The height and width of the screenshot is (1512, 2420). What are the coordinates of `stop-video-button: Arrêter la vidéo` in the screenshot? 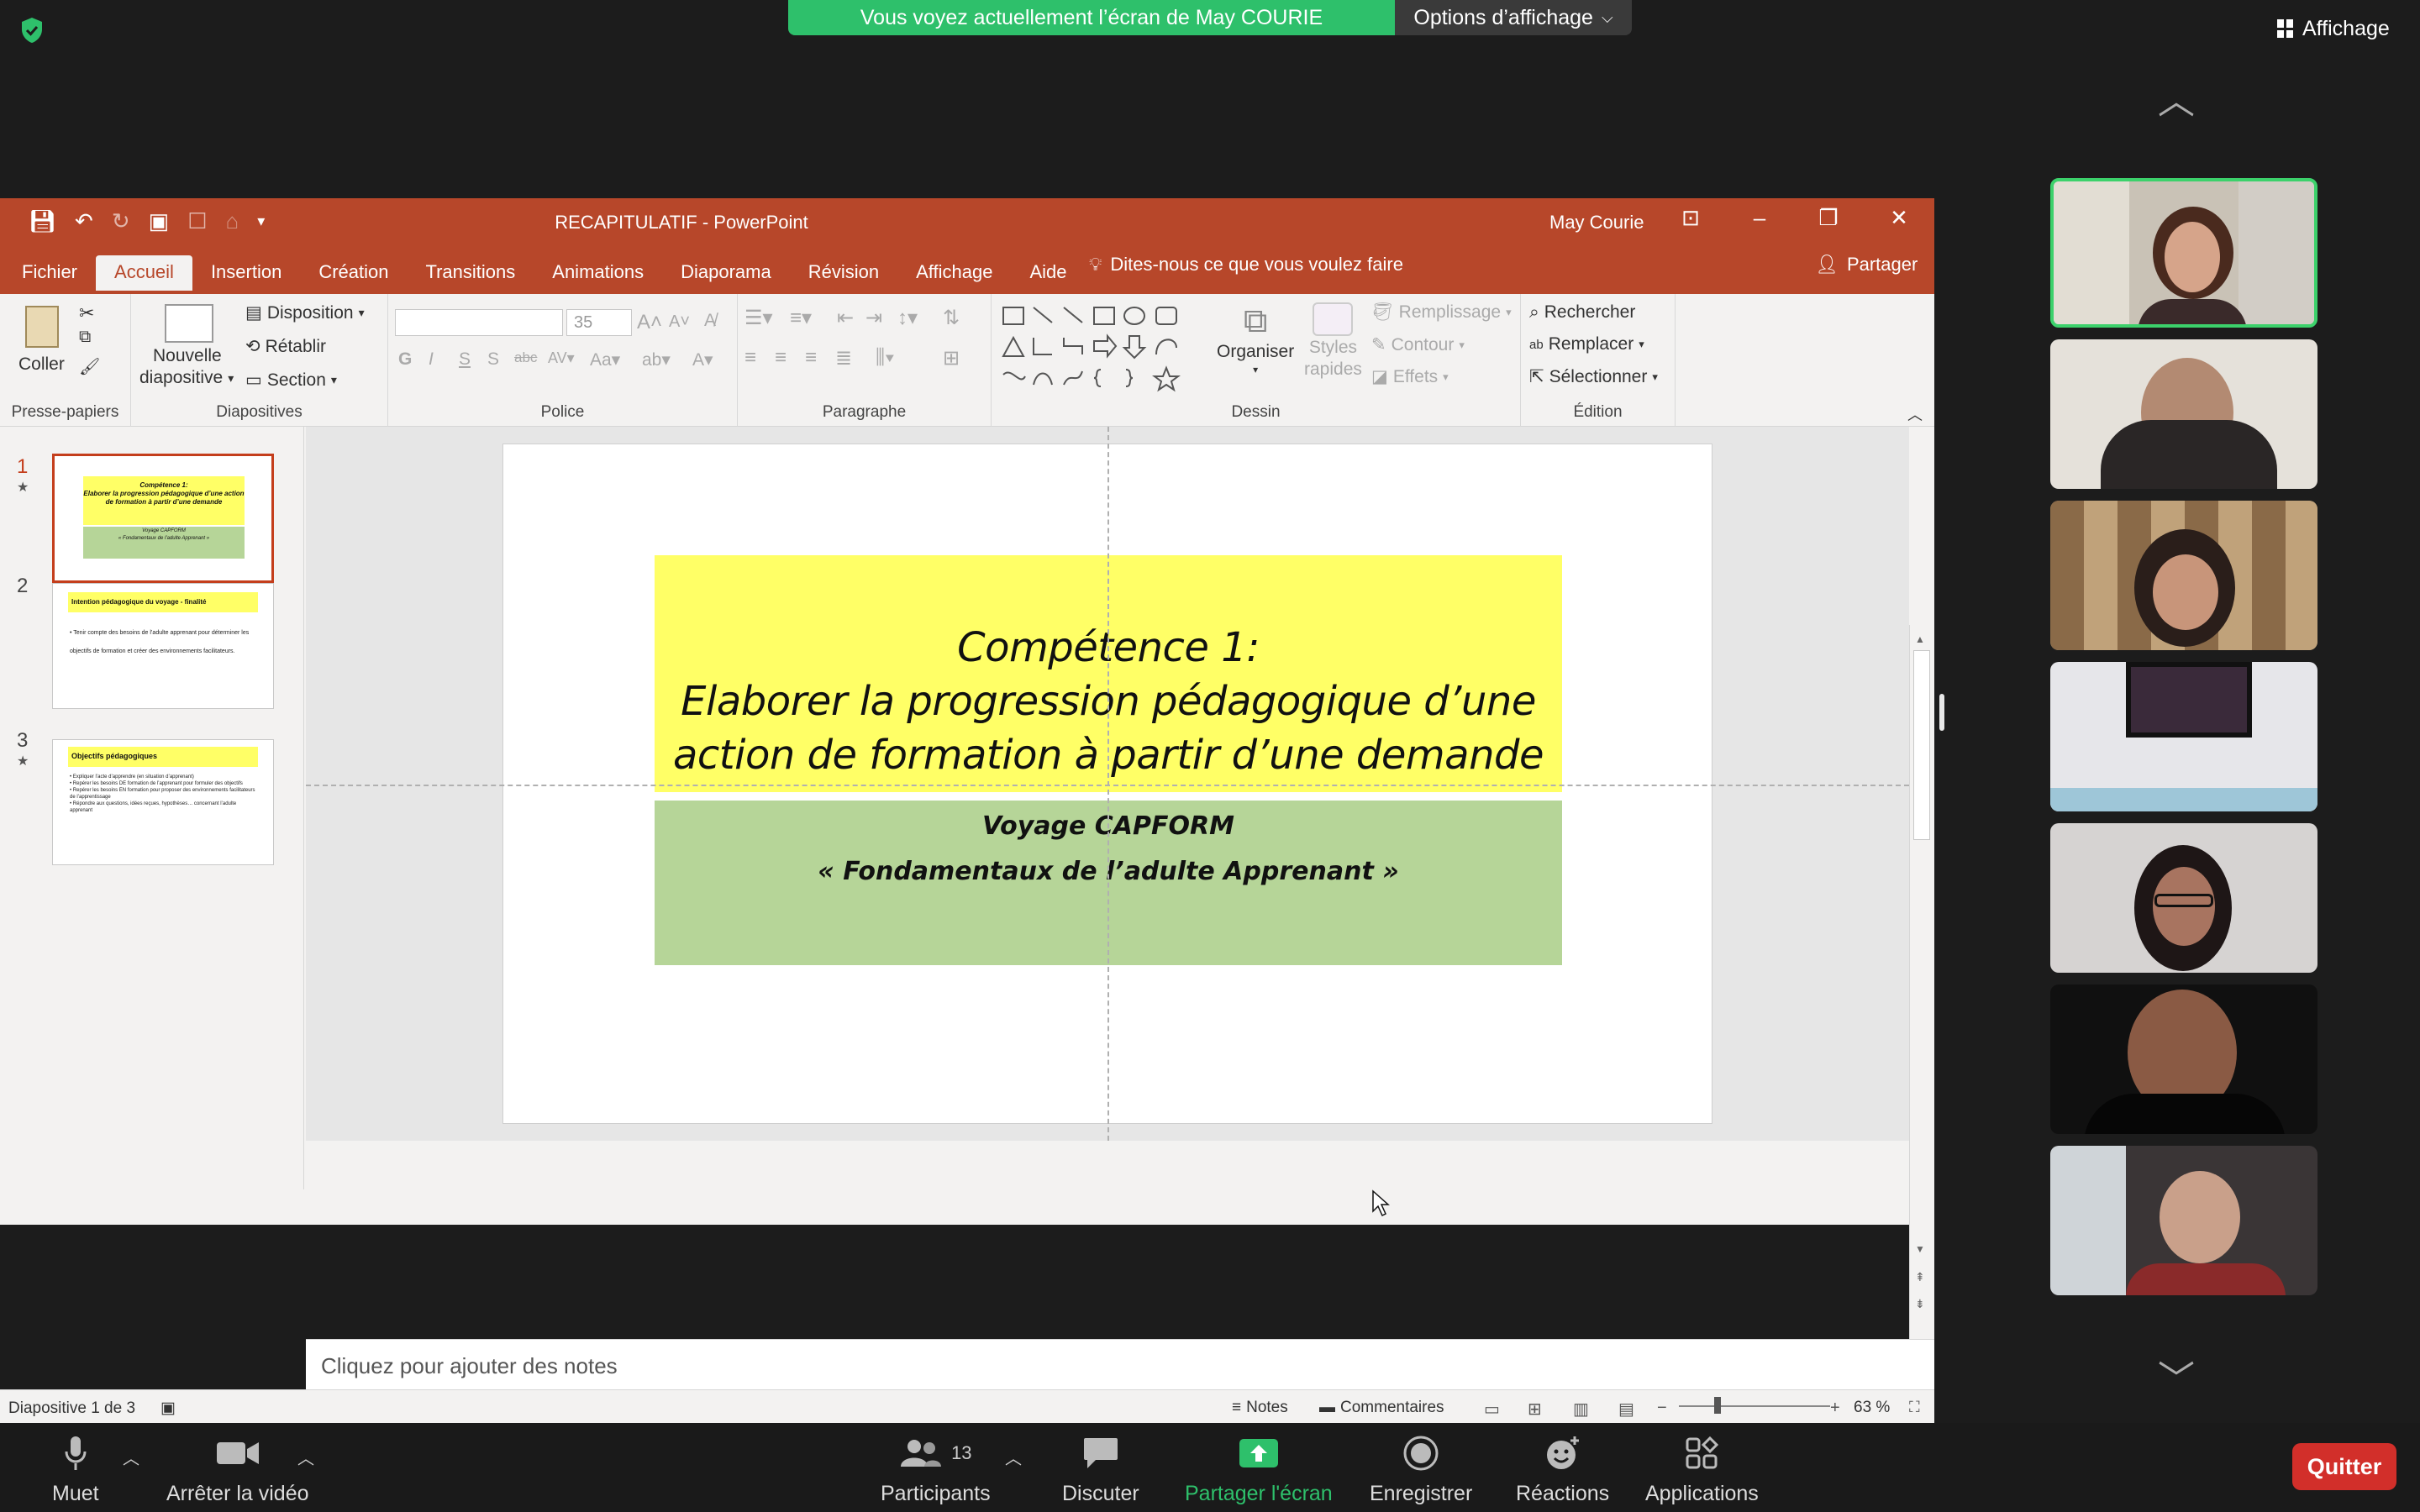 It's located at (238, 1470).